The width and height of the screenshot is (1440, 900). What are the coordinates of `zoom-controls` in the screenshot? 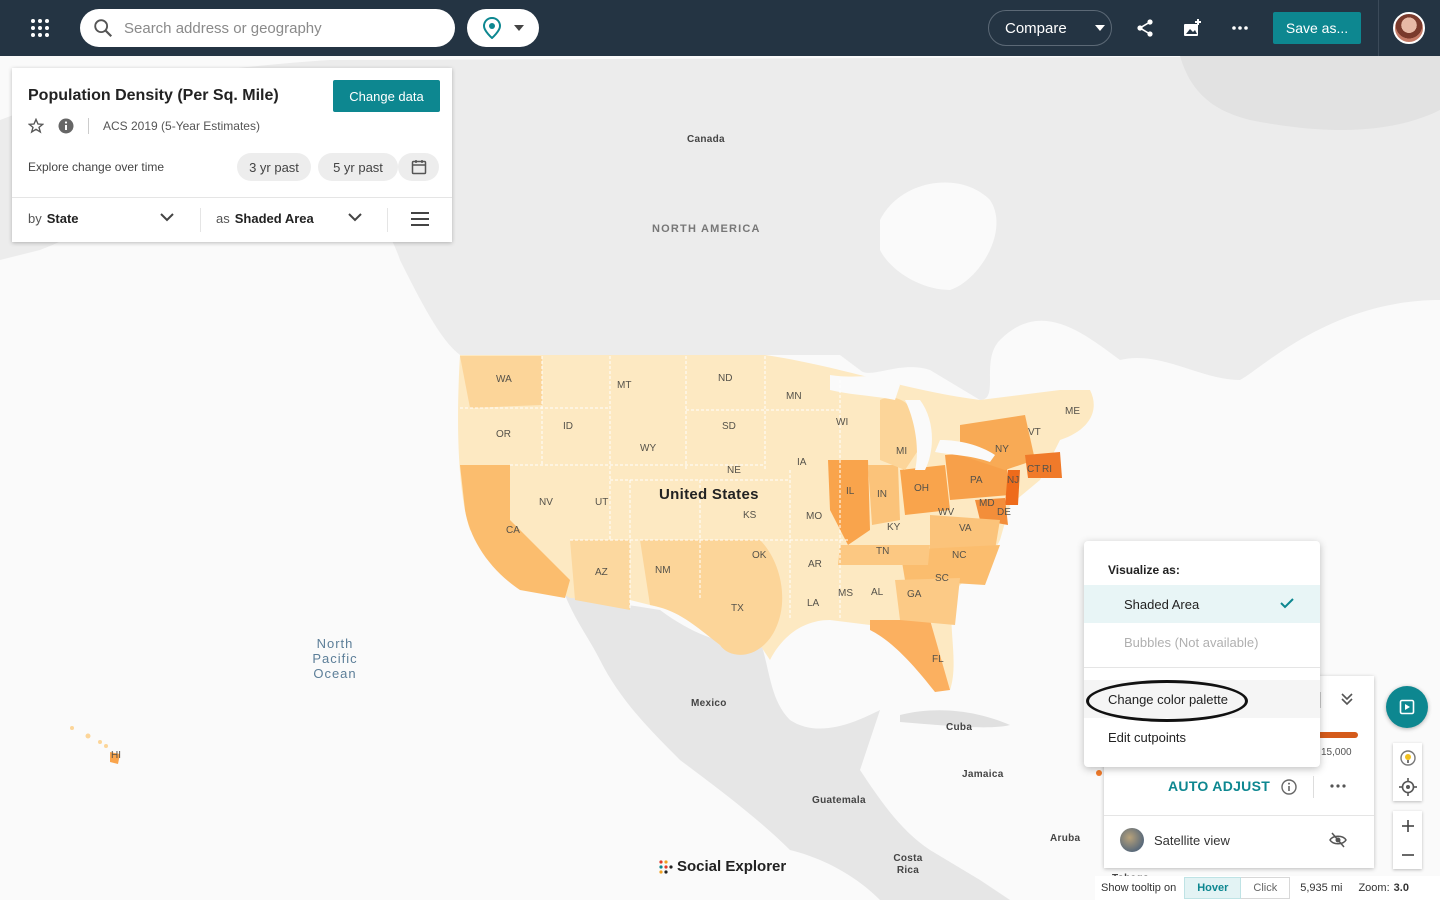 It's located at (1407, 840).